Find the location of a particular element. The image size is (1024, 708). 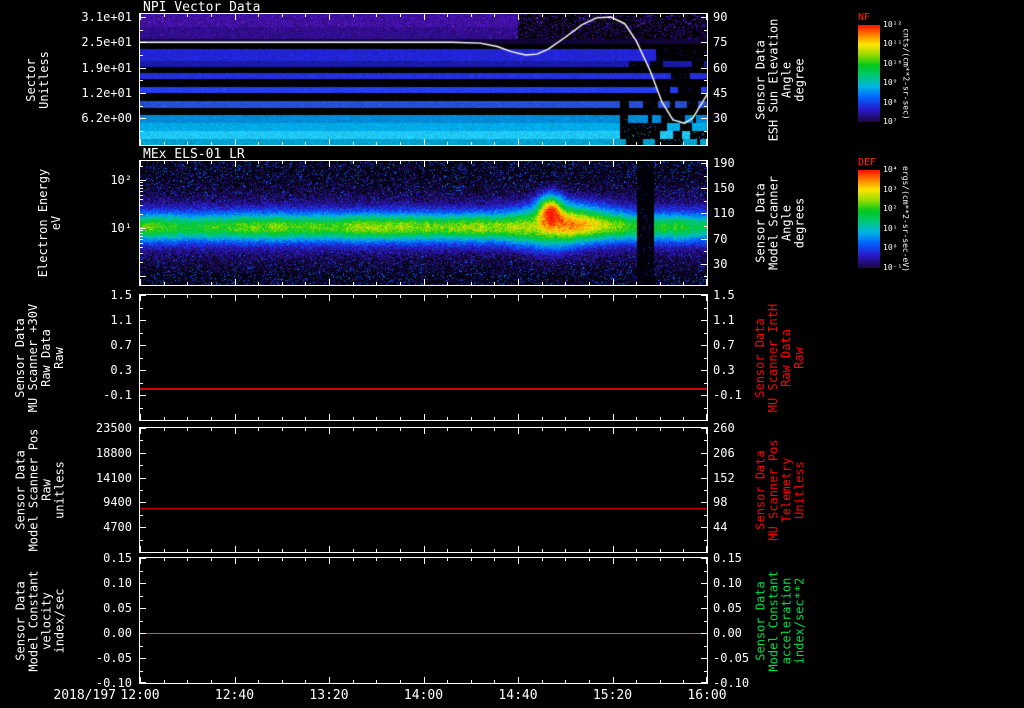

colorbar-tick-label: 10⁰ is located at coordinates (890, 248).